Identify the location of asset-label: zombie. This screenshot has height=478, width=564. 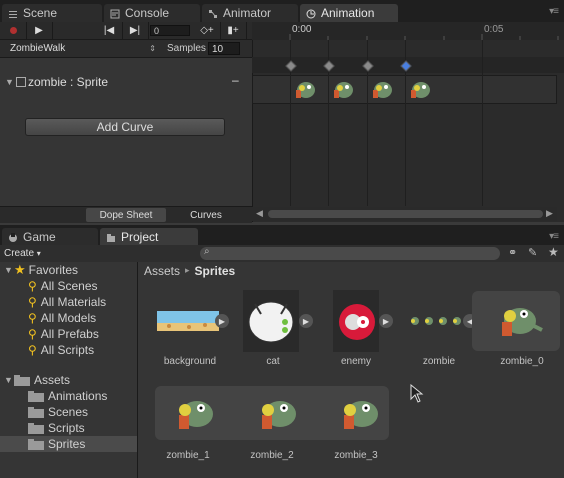
(439, 361).